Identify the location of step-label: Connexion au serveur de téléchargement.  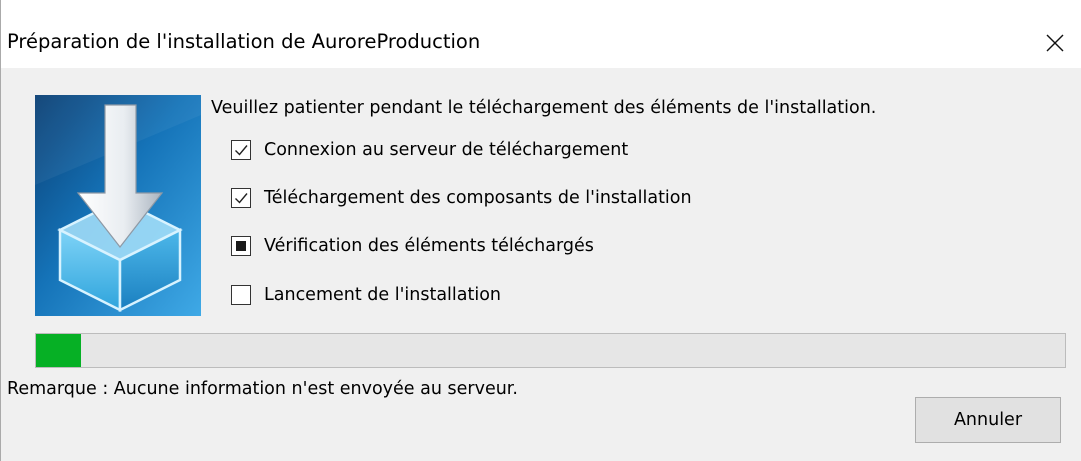
(446, 150).